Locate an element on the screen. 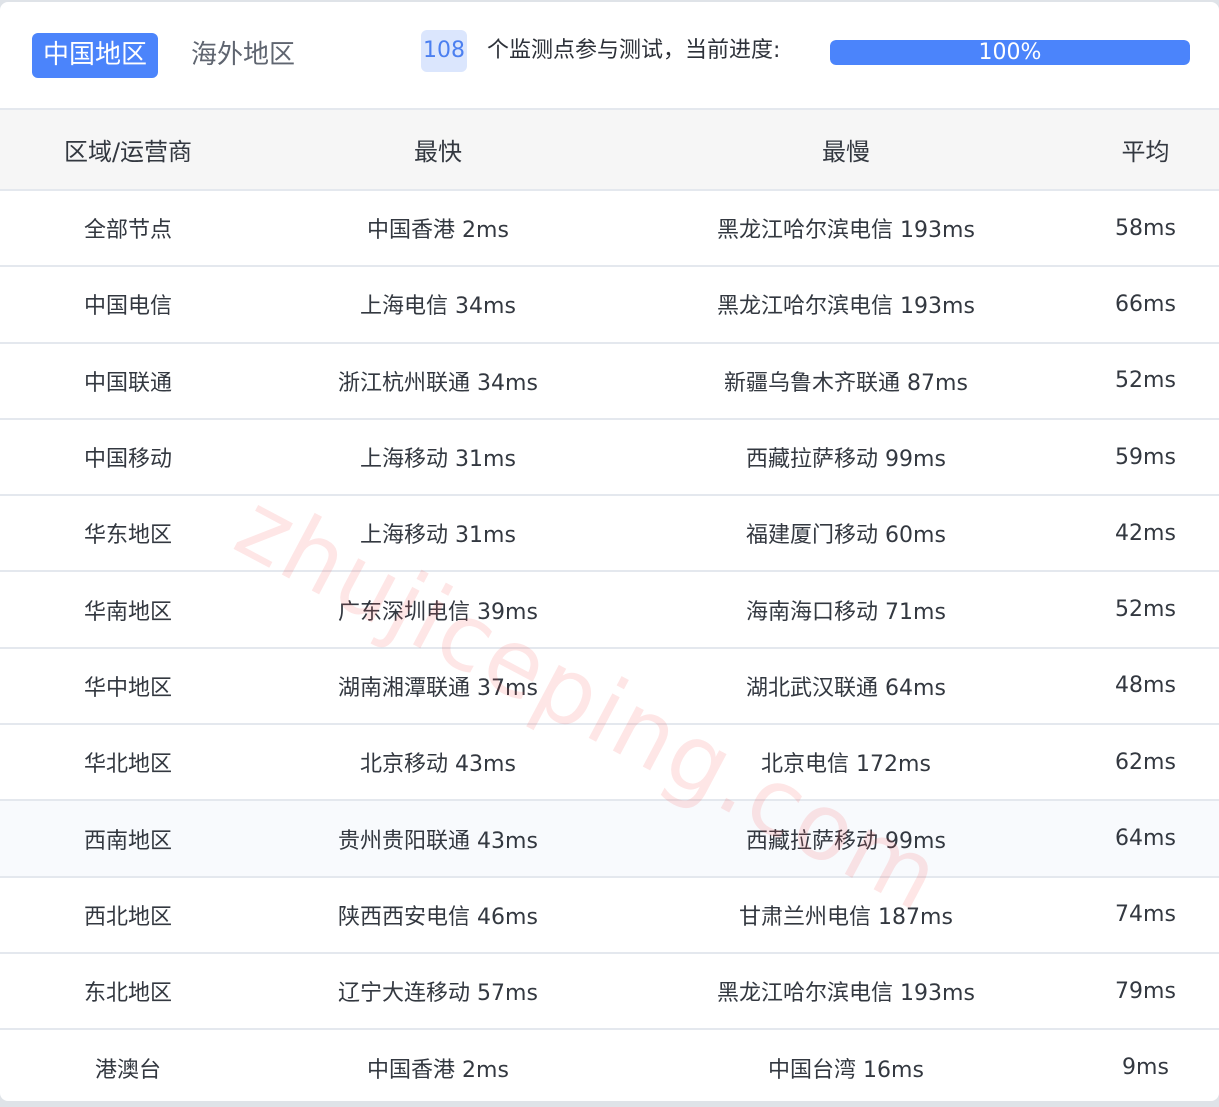  cell-fastest: 广东深圳电信 39ms is located at coordinates (438, 610).